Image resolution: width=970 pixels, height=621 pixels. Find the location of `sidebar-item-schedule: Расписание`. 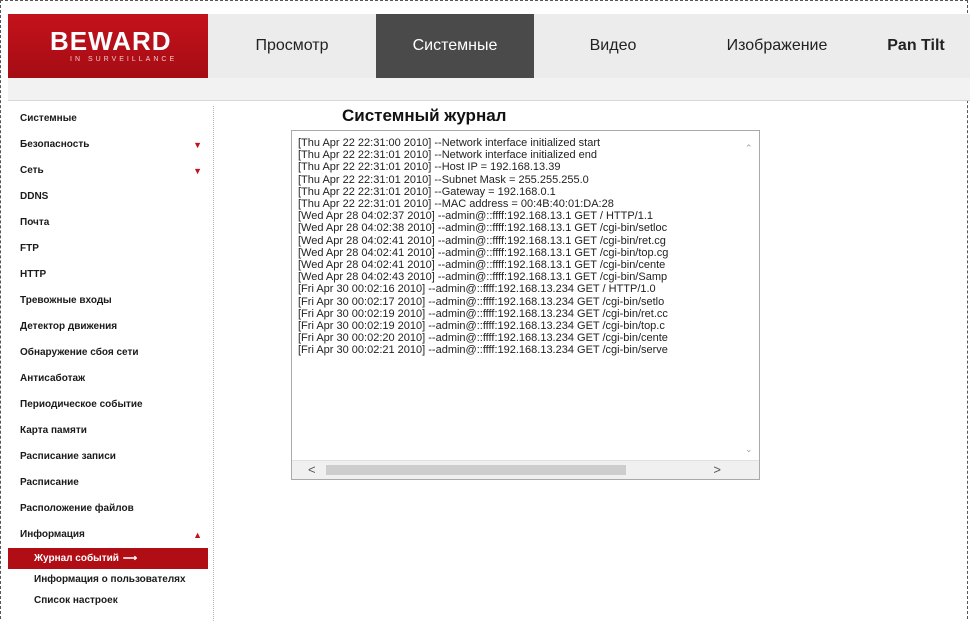

sidebar-item-schedule: Расписание is located at coordinates (108, 483).